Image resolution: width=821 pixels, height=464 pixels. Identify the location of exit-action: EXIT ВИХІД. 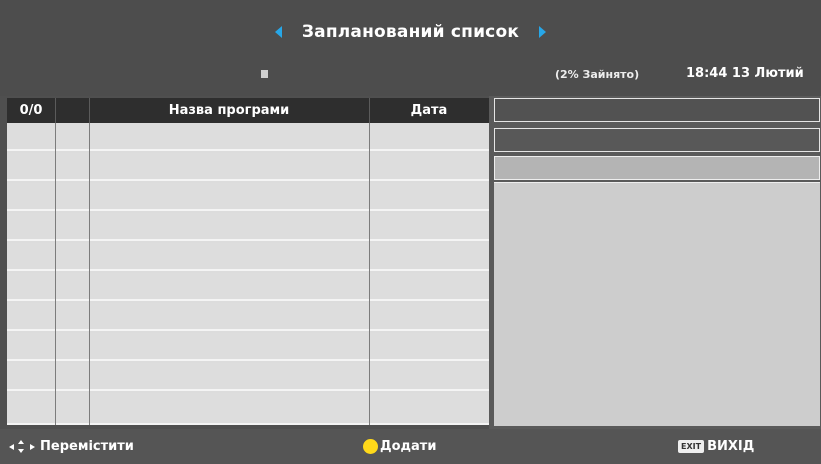
(716, 446).